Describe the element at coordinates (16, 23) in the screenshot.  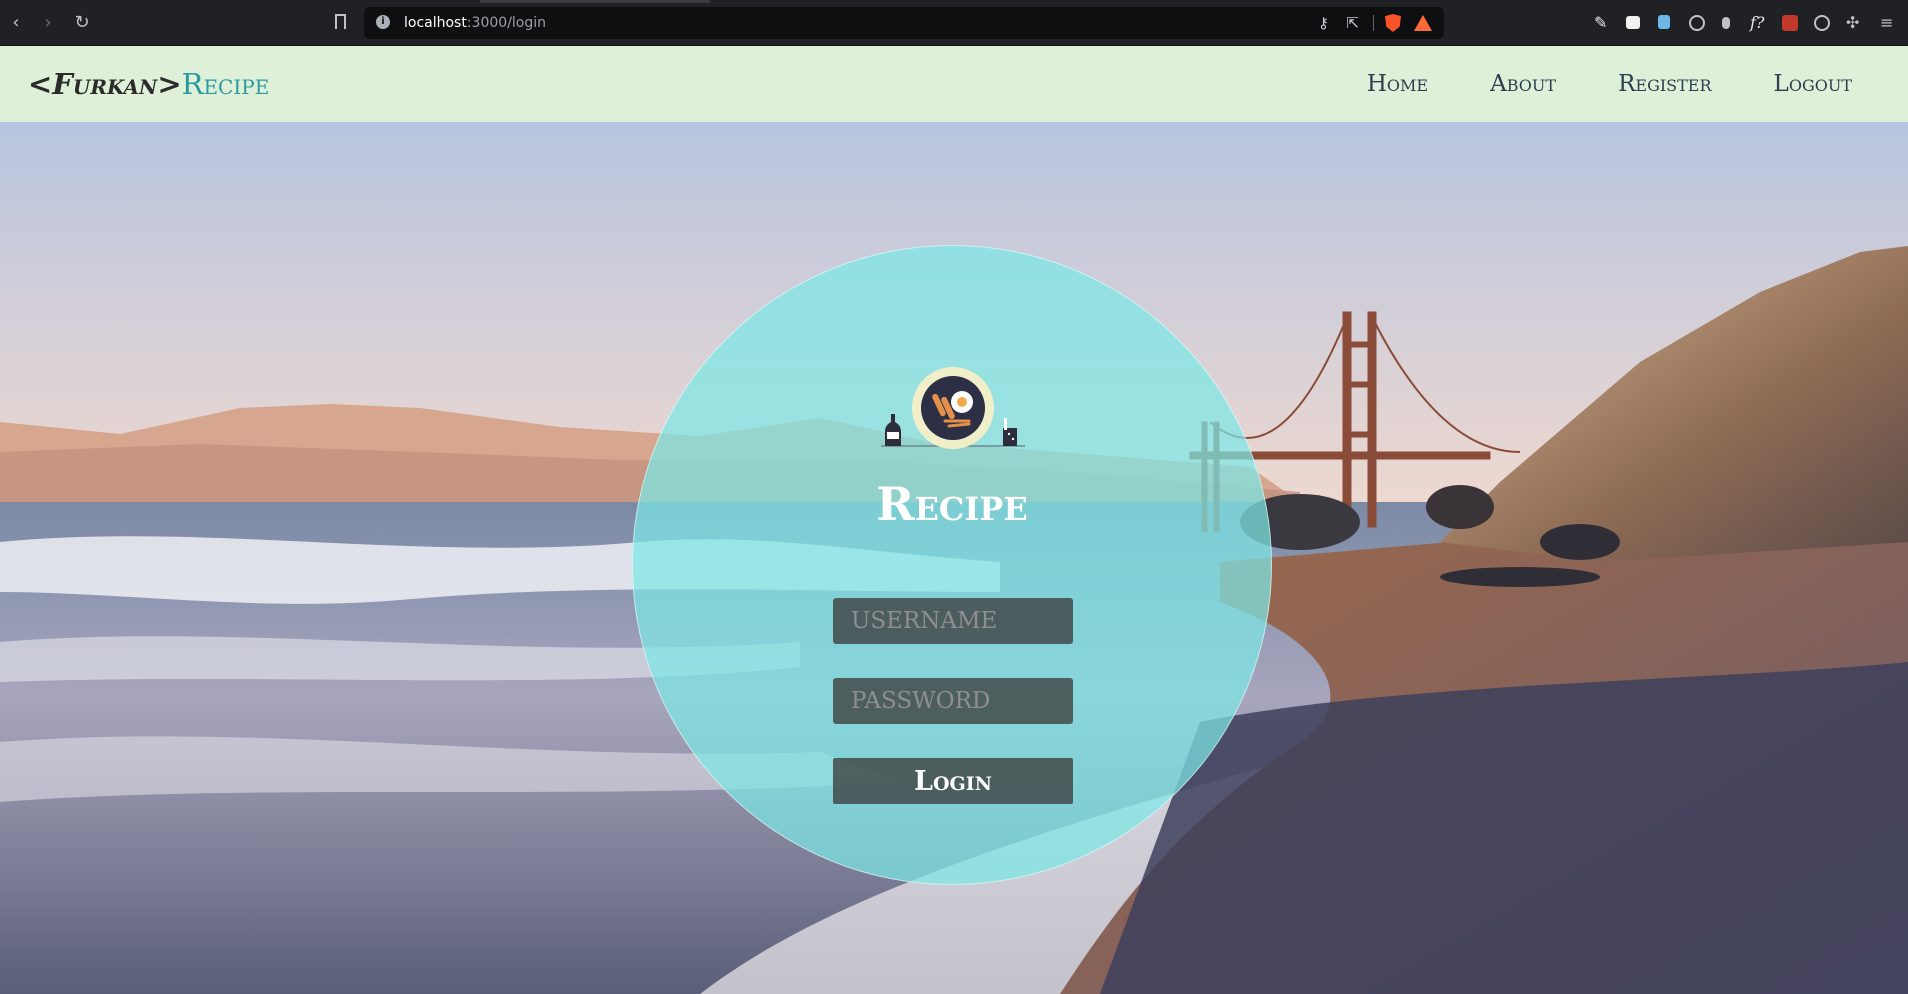
I see `back-icon: ‹` at that location.